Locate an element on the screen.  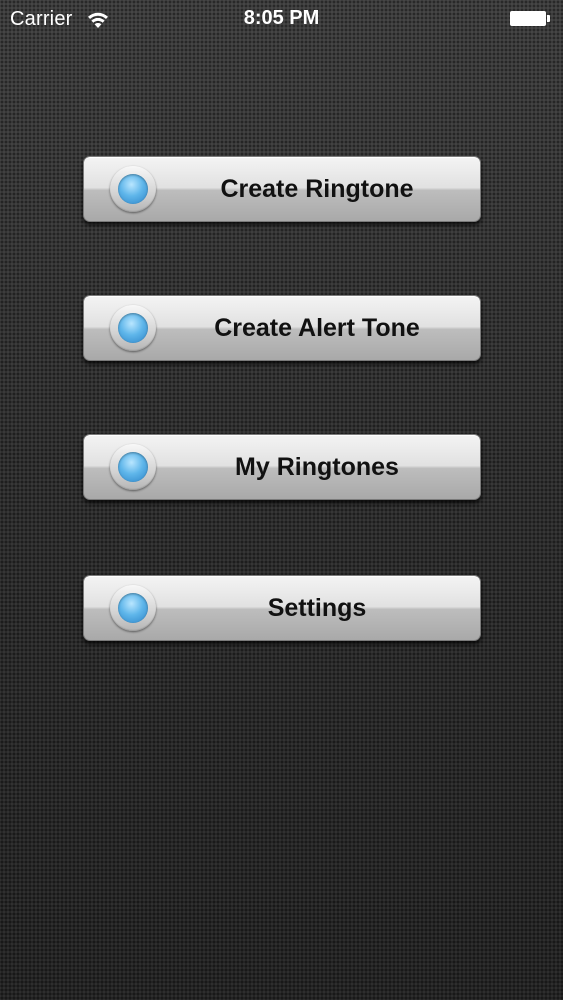
create-ringtone-button: Create Ringtone is located at coordinates (282, 189).